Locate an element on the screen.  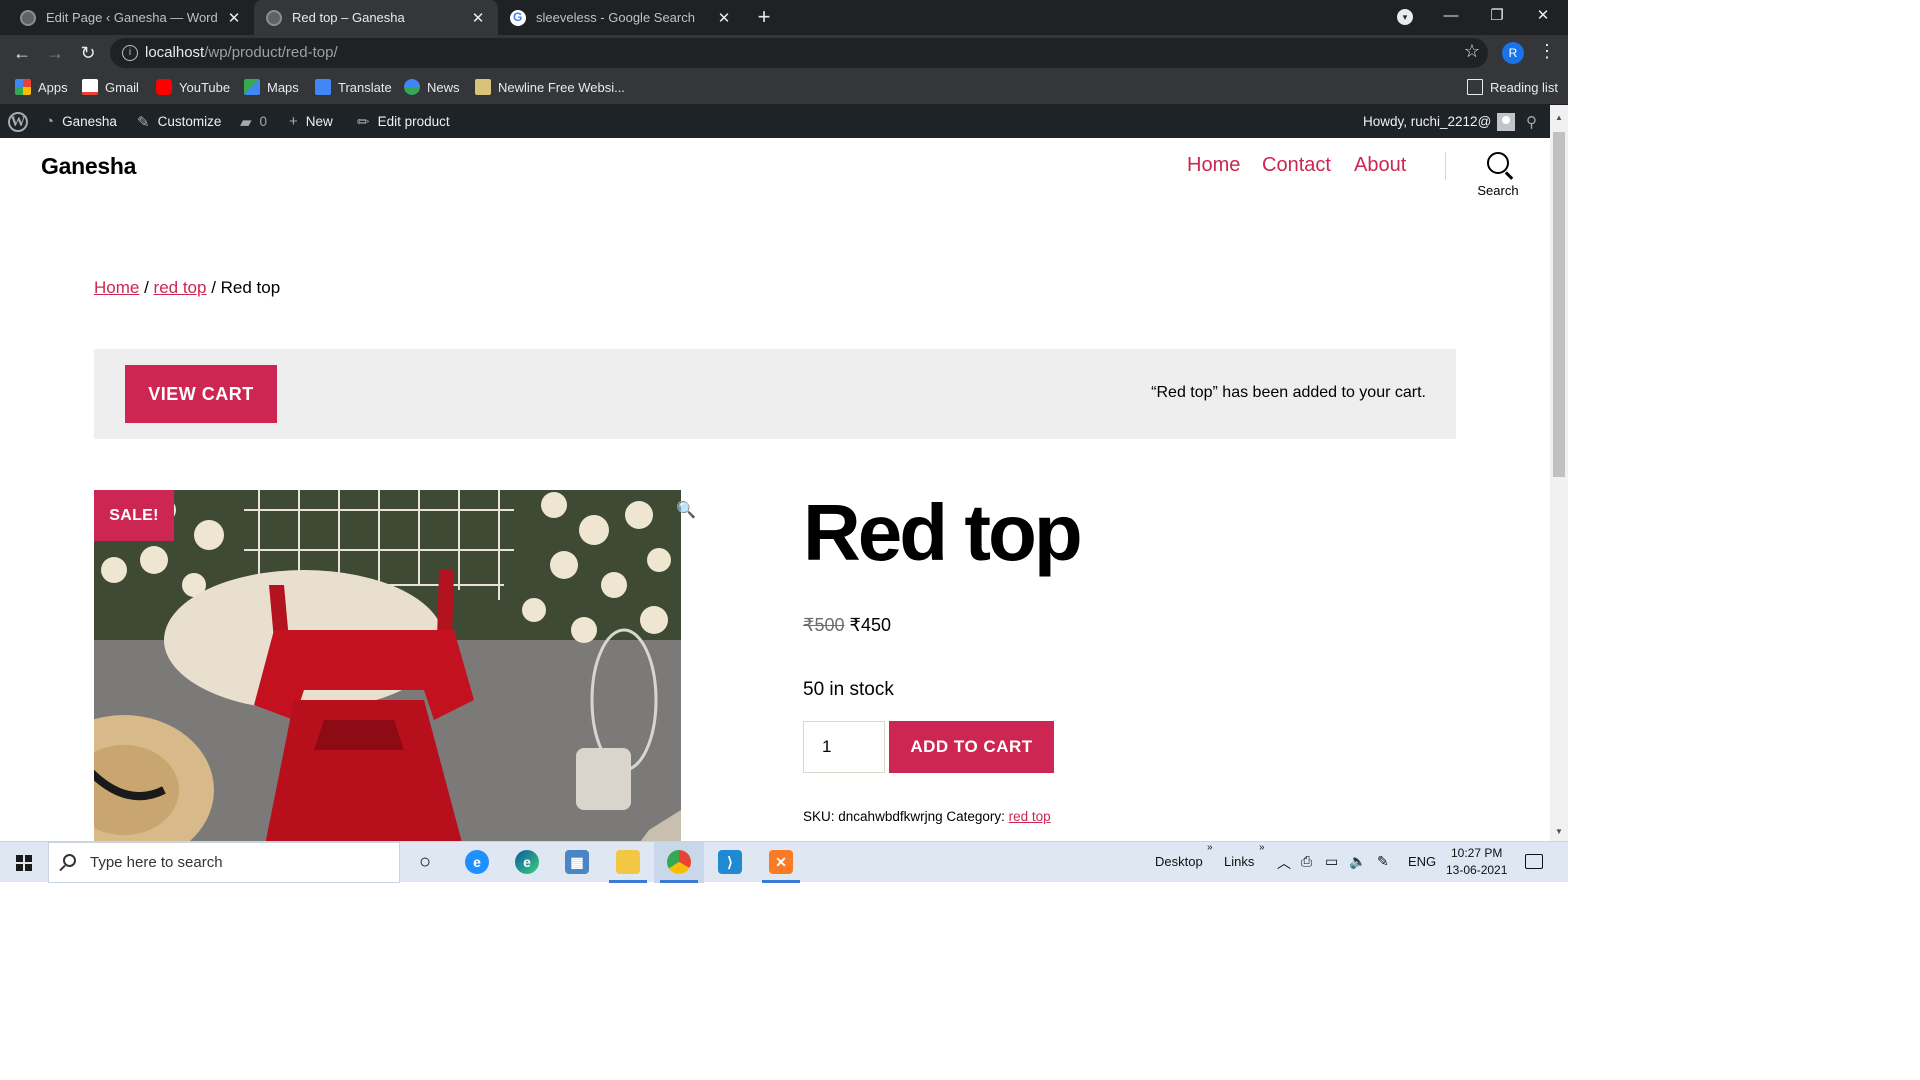
windows-logo-icon is located at coordinates (24, 863).